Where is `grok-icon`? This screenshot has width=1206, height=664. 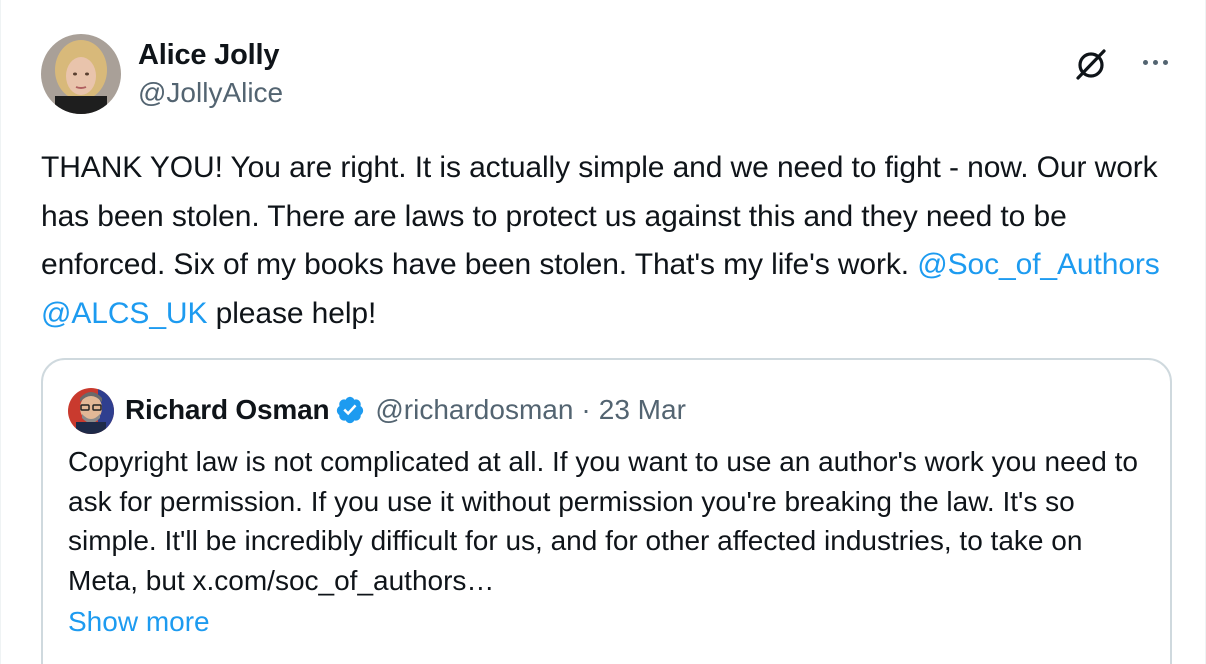
grok-icon is located at coordinates (1091, 64).